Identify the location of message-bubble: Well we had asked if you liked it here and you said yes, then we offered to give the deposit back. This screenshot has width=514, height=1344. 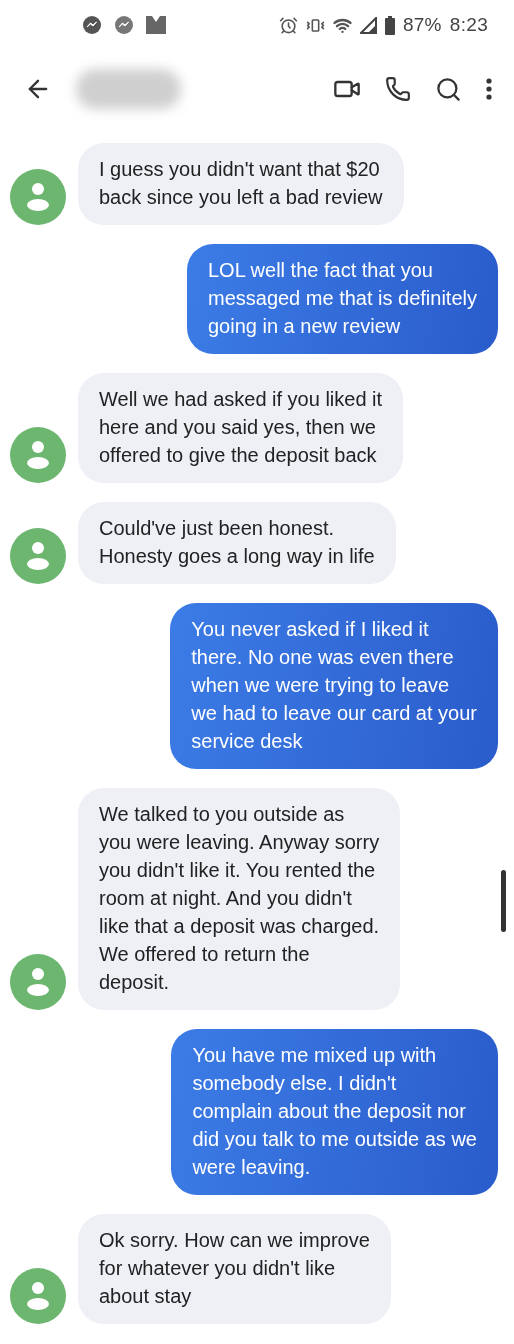
(241, 428).